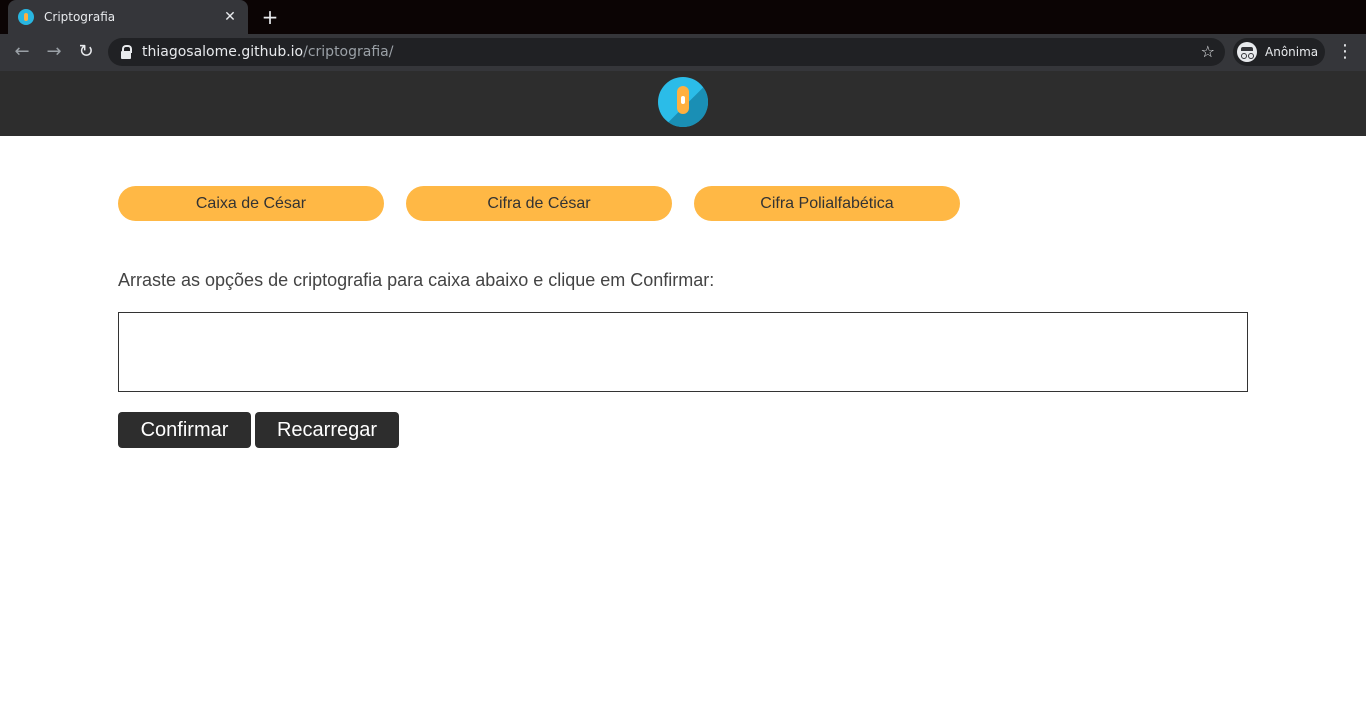 The image size is (1366, 728). I want to click on bookmark-star-icon: ☆, so click(1208, 51).